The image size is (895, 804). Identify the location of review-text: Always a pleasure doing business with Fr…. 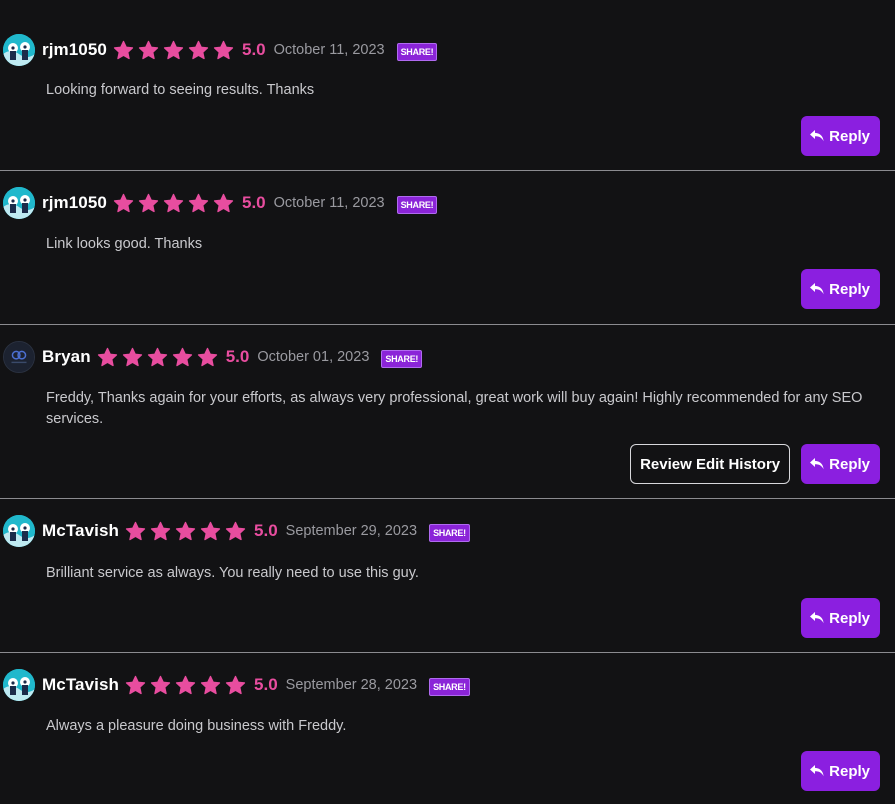
(196, 726).